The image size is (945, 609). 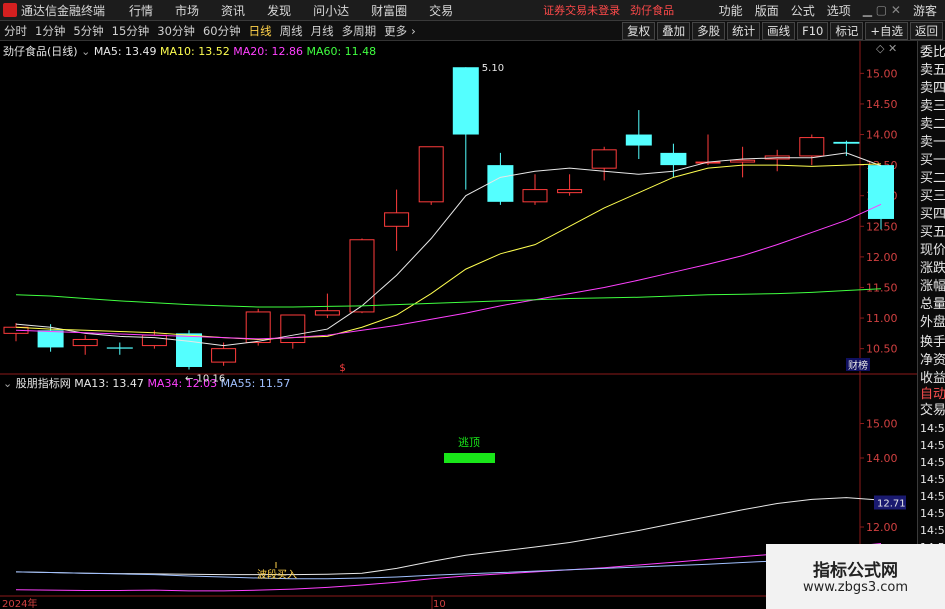 I want to click on more-chevron-icon: ›, so click(x=413, y=31).